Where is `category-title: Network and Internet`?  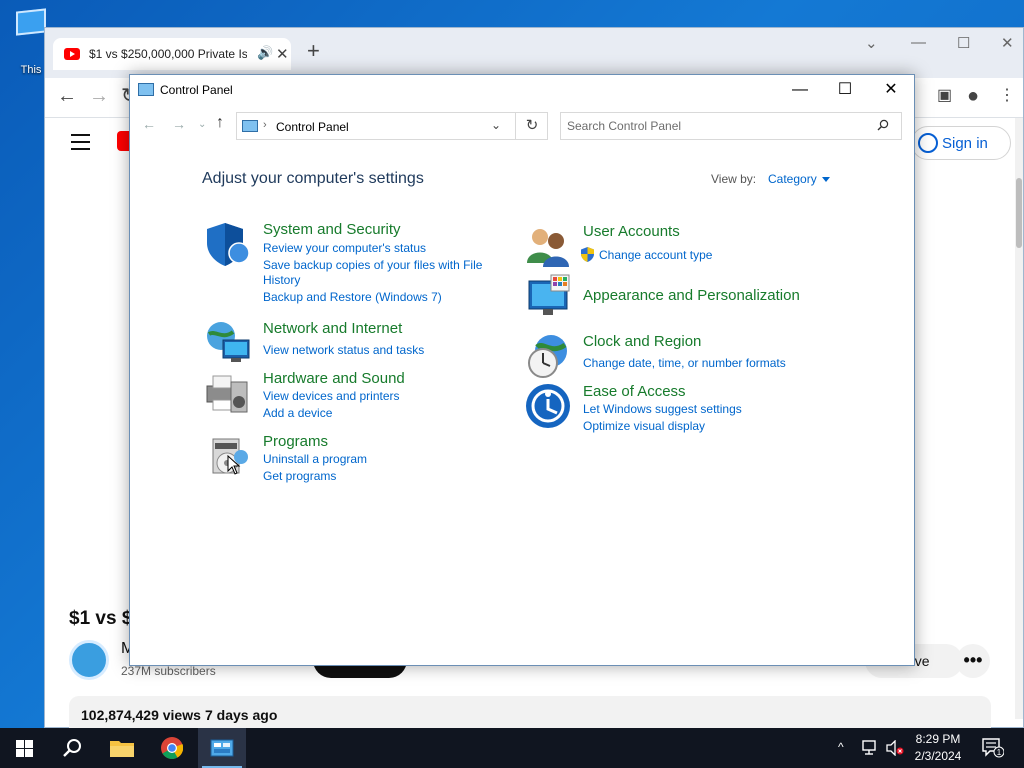 category-title: Network and Internet is located at coordinates (332, 328).